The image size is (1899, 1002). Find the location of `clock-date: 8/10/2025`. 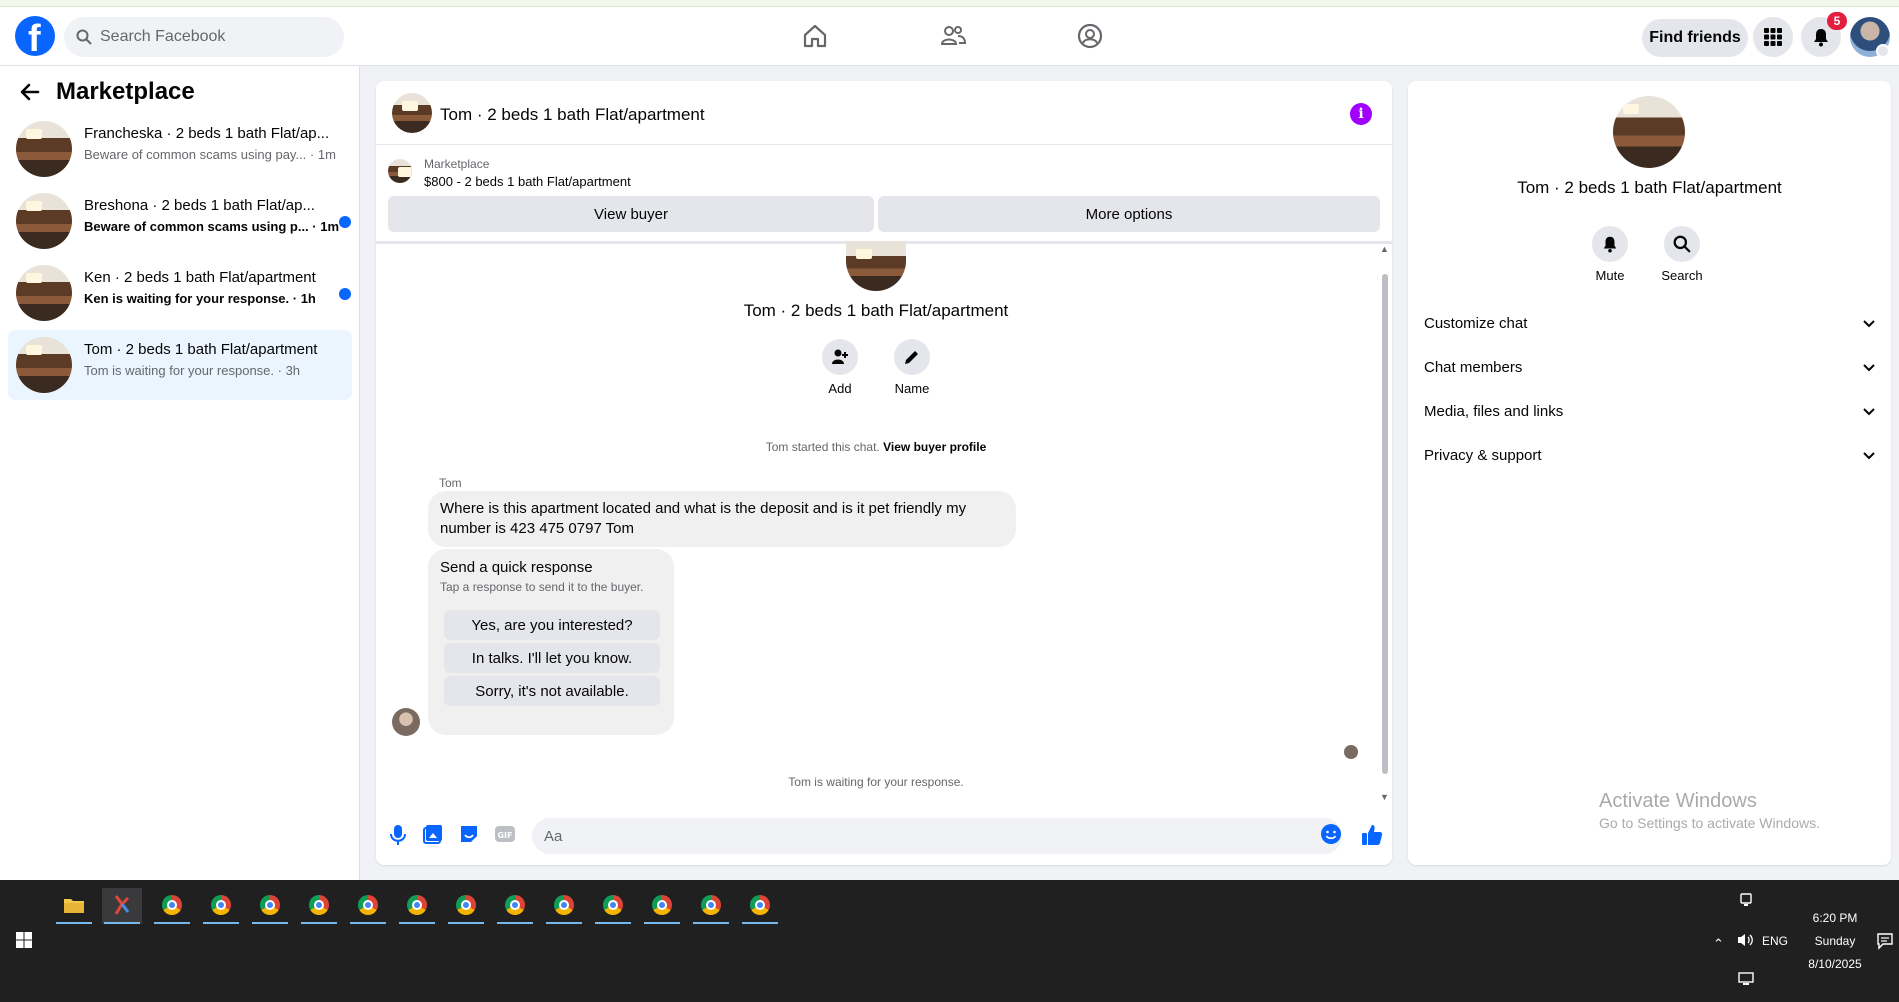

clock-date: 8/10/2025 is located at coordinates (1835, 964).